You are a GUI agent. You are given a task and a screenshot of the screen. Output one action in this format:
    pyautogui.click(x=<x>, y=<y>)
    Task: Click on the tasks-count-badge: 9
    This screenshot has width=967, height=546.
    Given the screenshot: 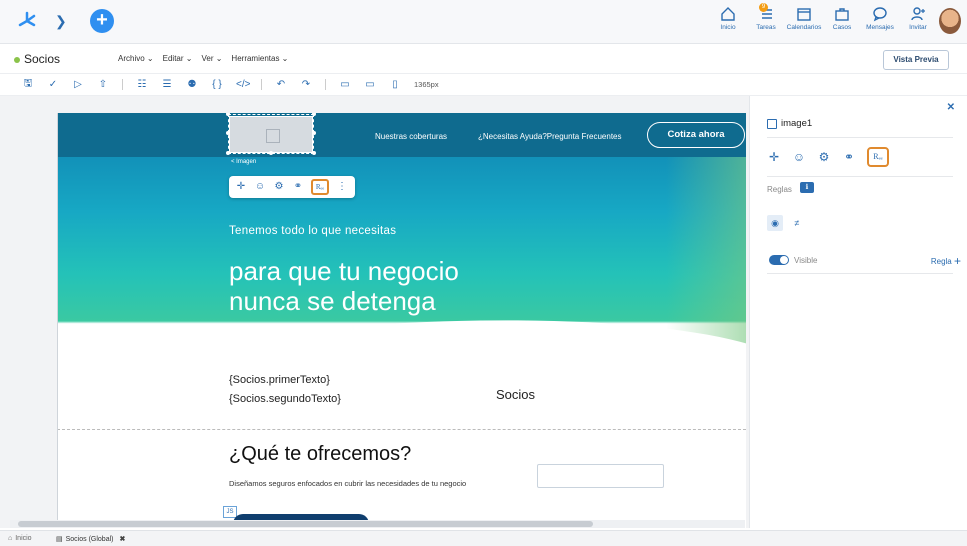 What is the action you would take?
    pyautogui.click(x=763, y=7)
    